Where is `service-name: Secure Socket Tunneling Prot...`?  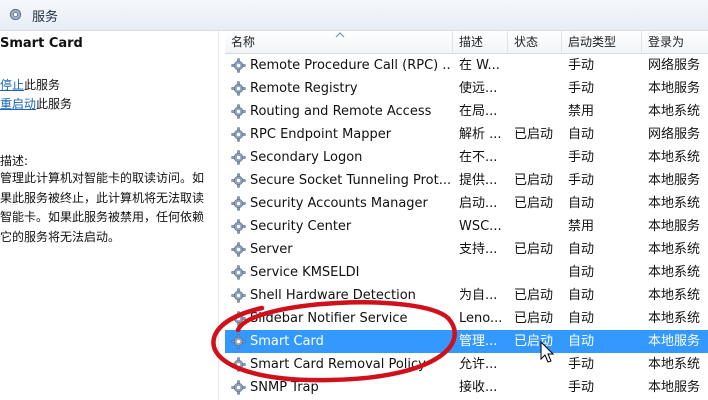
service-name: Secure Socket Tunneling Prot... is located at coordinates (350, 180).